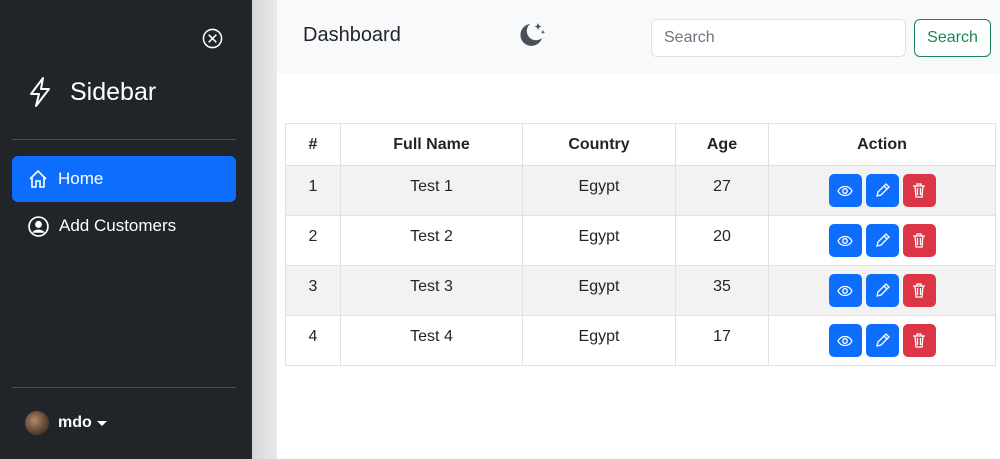 The image size is (1000, 459). Describe the element at coordinates (599, 144) in the screenshot. I see `column-header: Country` at that location.